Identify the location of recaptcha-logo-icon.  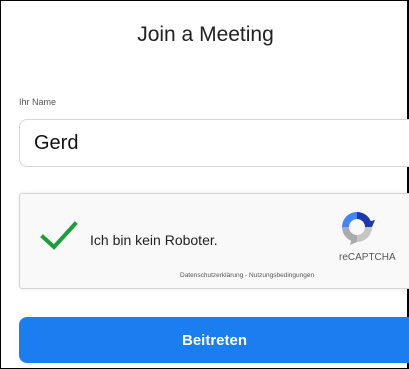
(358, 228).